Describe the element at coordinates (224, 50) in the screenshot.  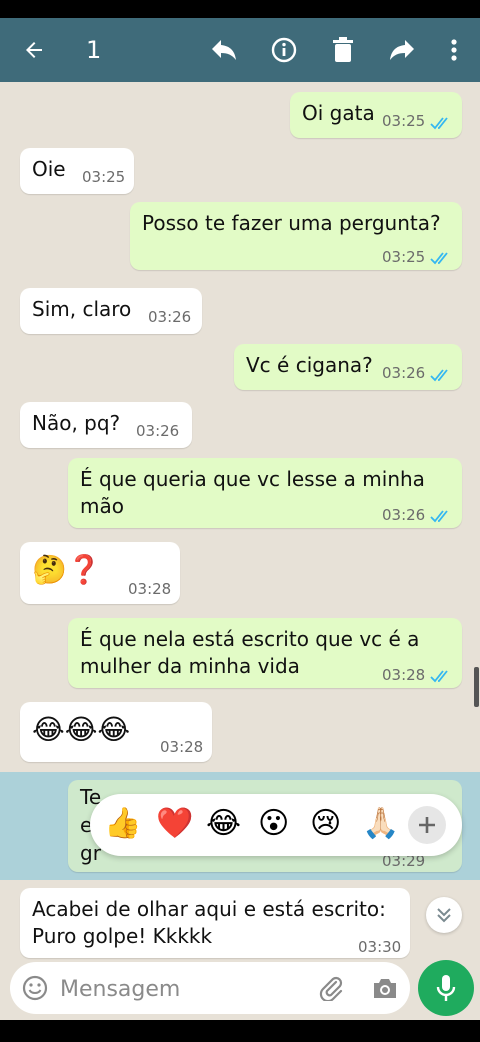
I see `reply-icon` at that location.